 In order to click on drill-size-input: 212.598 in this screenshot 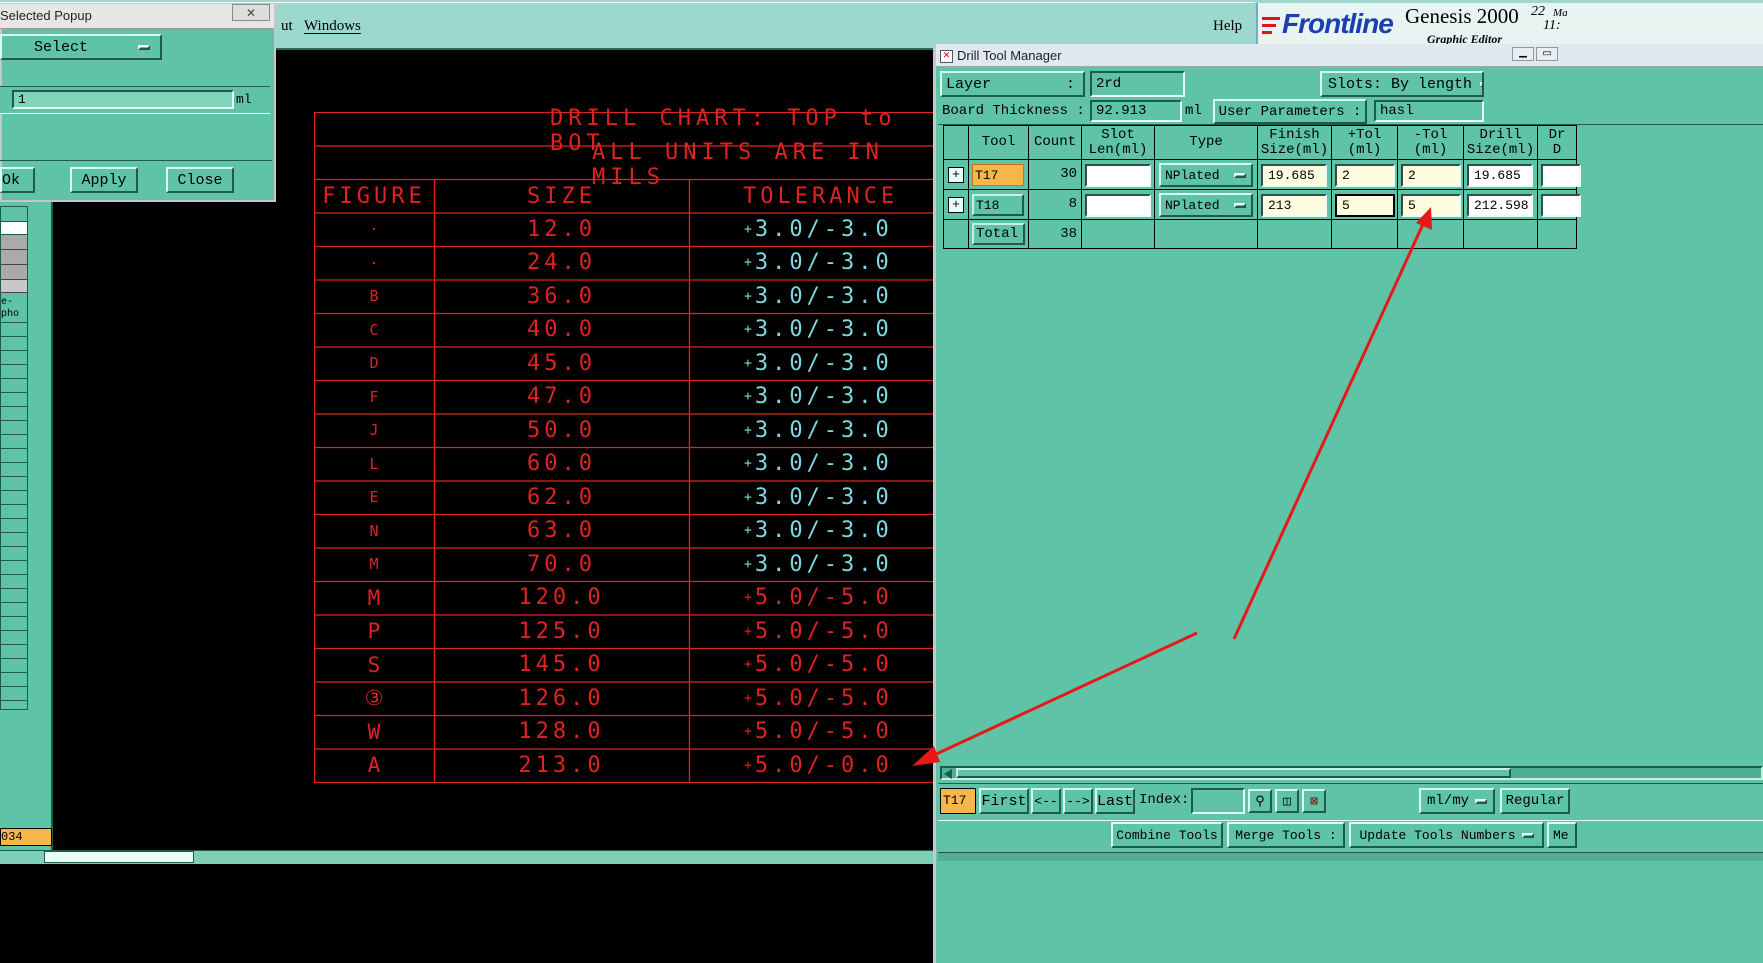, I will do `click(1500, 205)`.